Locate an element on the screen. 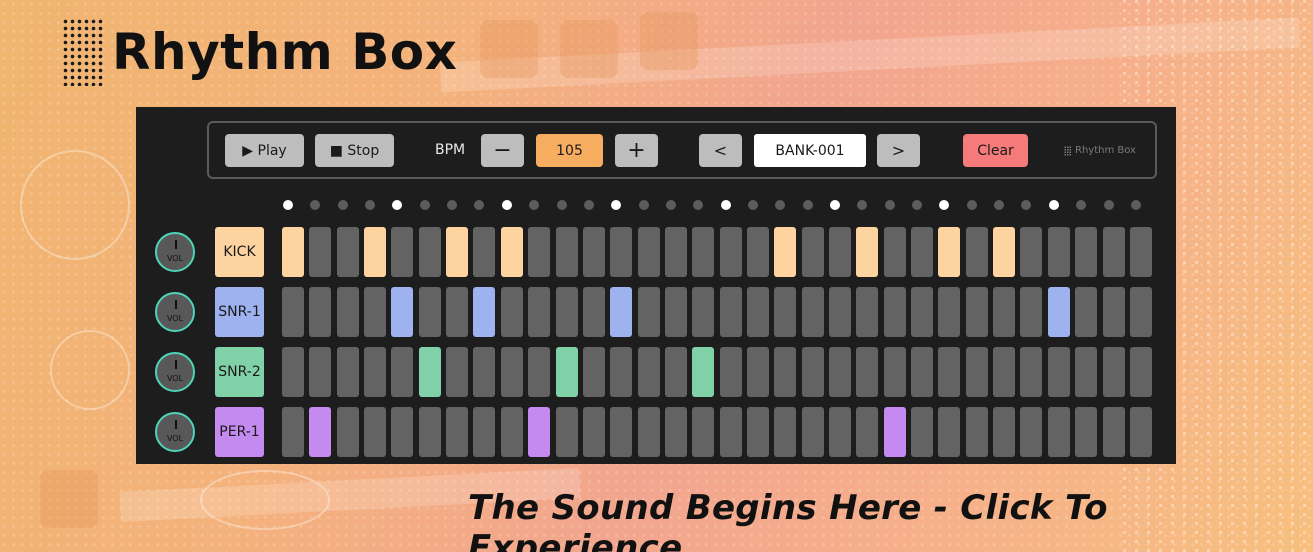 This screenshot has height=552, width=1313. clear-button: Clear is located at coordinates (995, 150).